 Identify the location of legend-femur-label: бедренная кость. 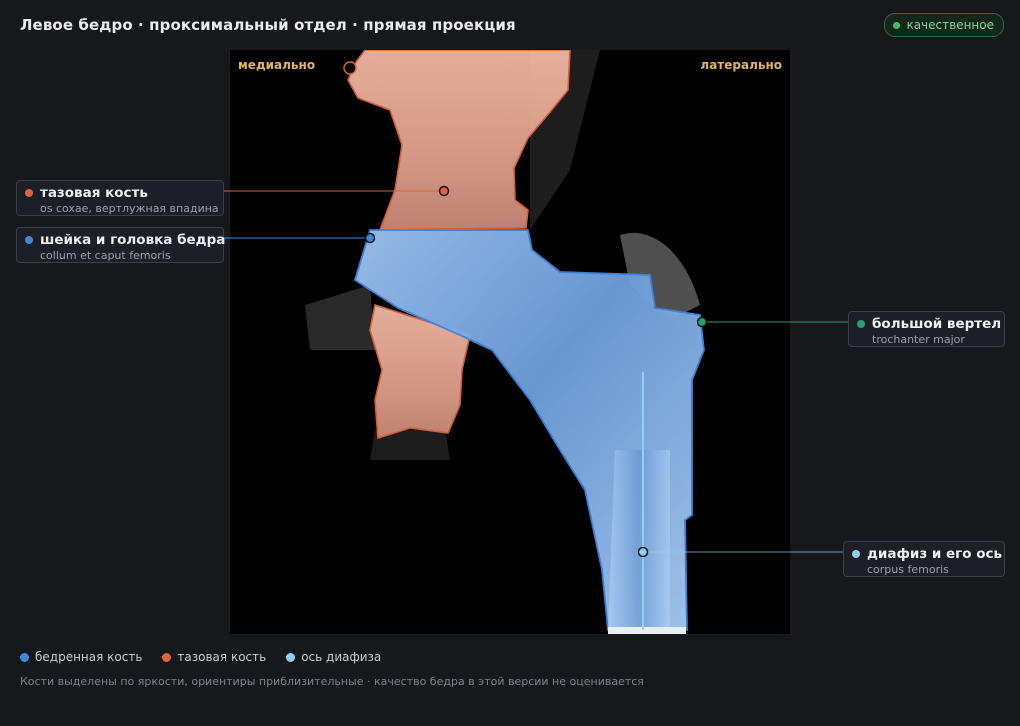
(89, 657).